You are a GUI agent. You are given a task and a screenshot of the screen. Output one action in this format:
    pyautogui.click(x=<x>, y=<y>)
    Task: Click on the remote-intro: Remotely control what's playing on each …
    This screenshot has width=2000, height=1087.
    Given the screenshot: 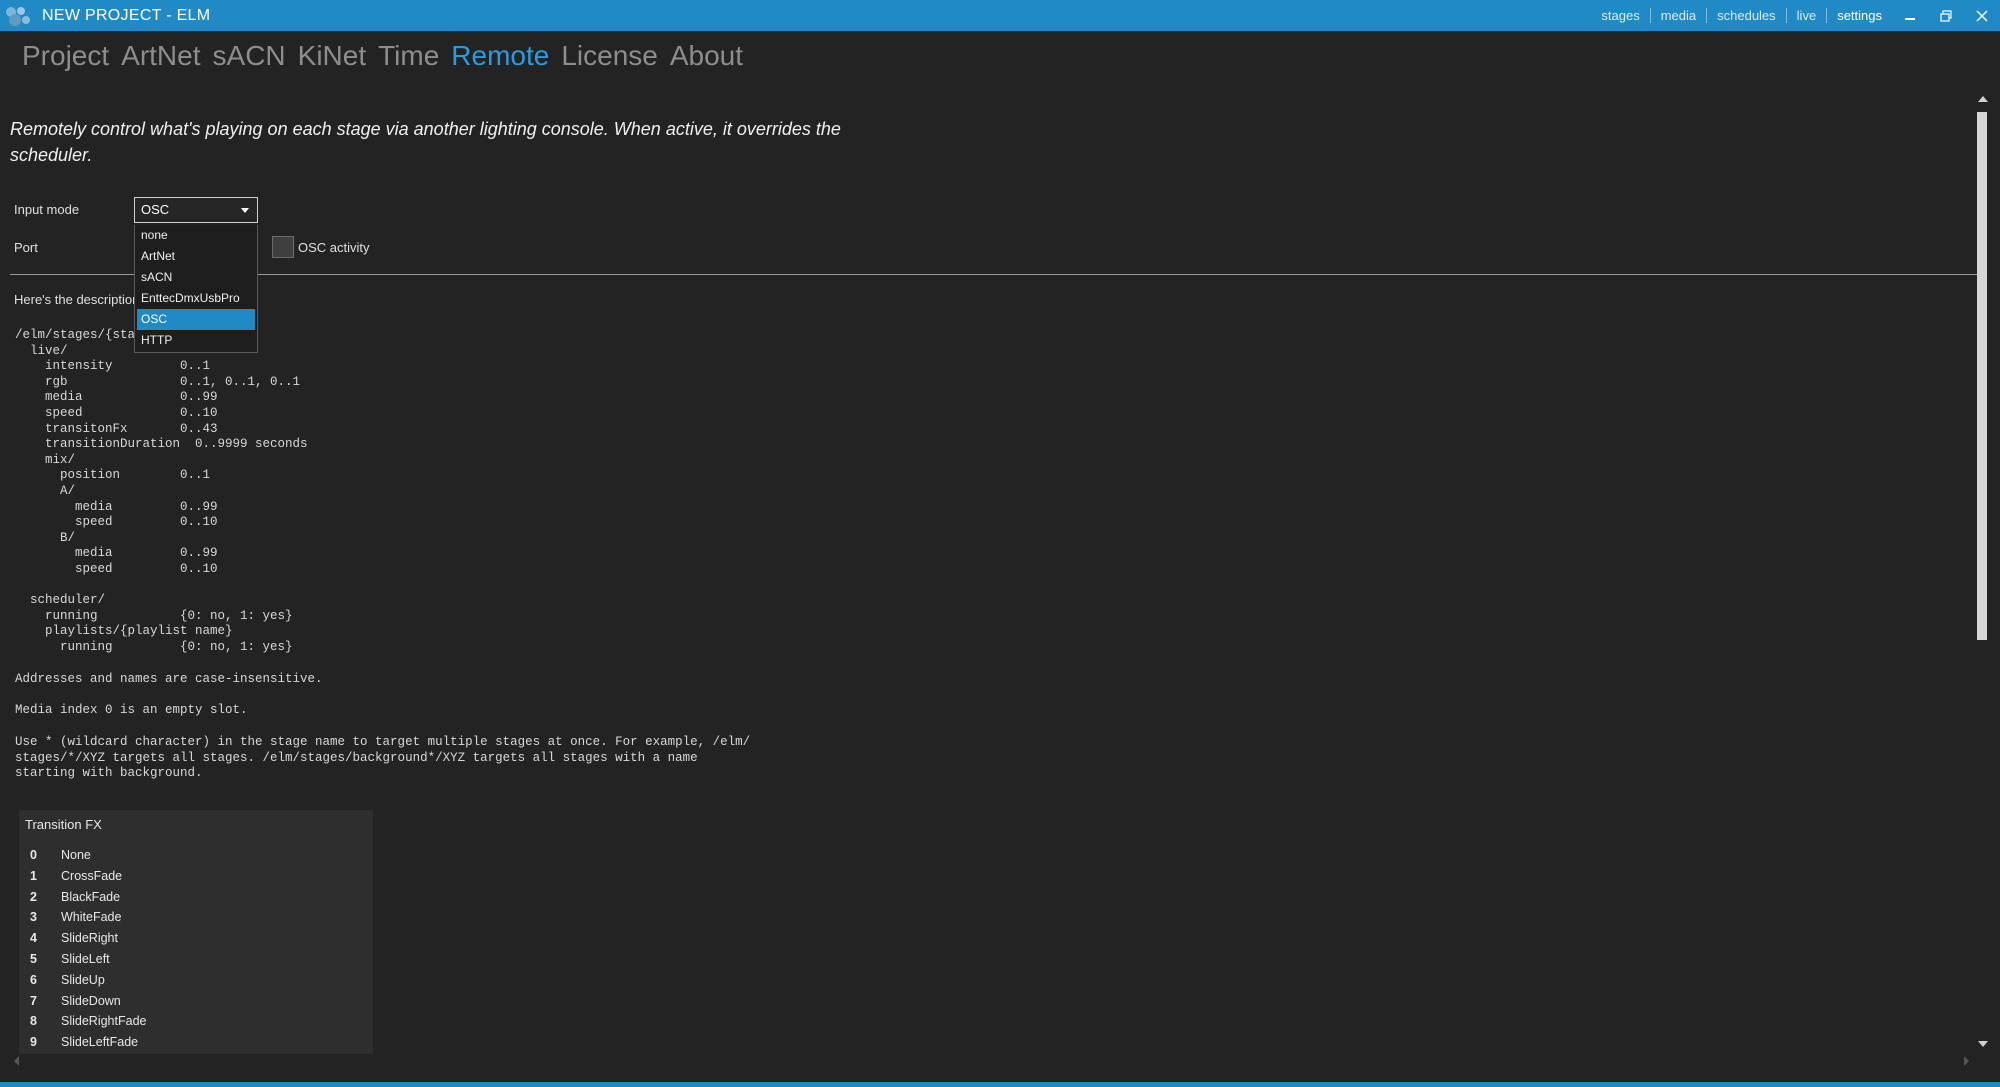 What is the action you would take?
    pyautogui.click(x=425, y=142)
    